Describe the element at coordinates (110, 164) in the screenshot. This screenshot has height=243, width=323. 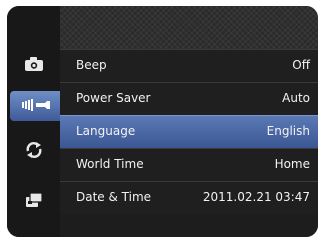
I see `row-label: World Time` at that location.